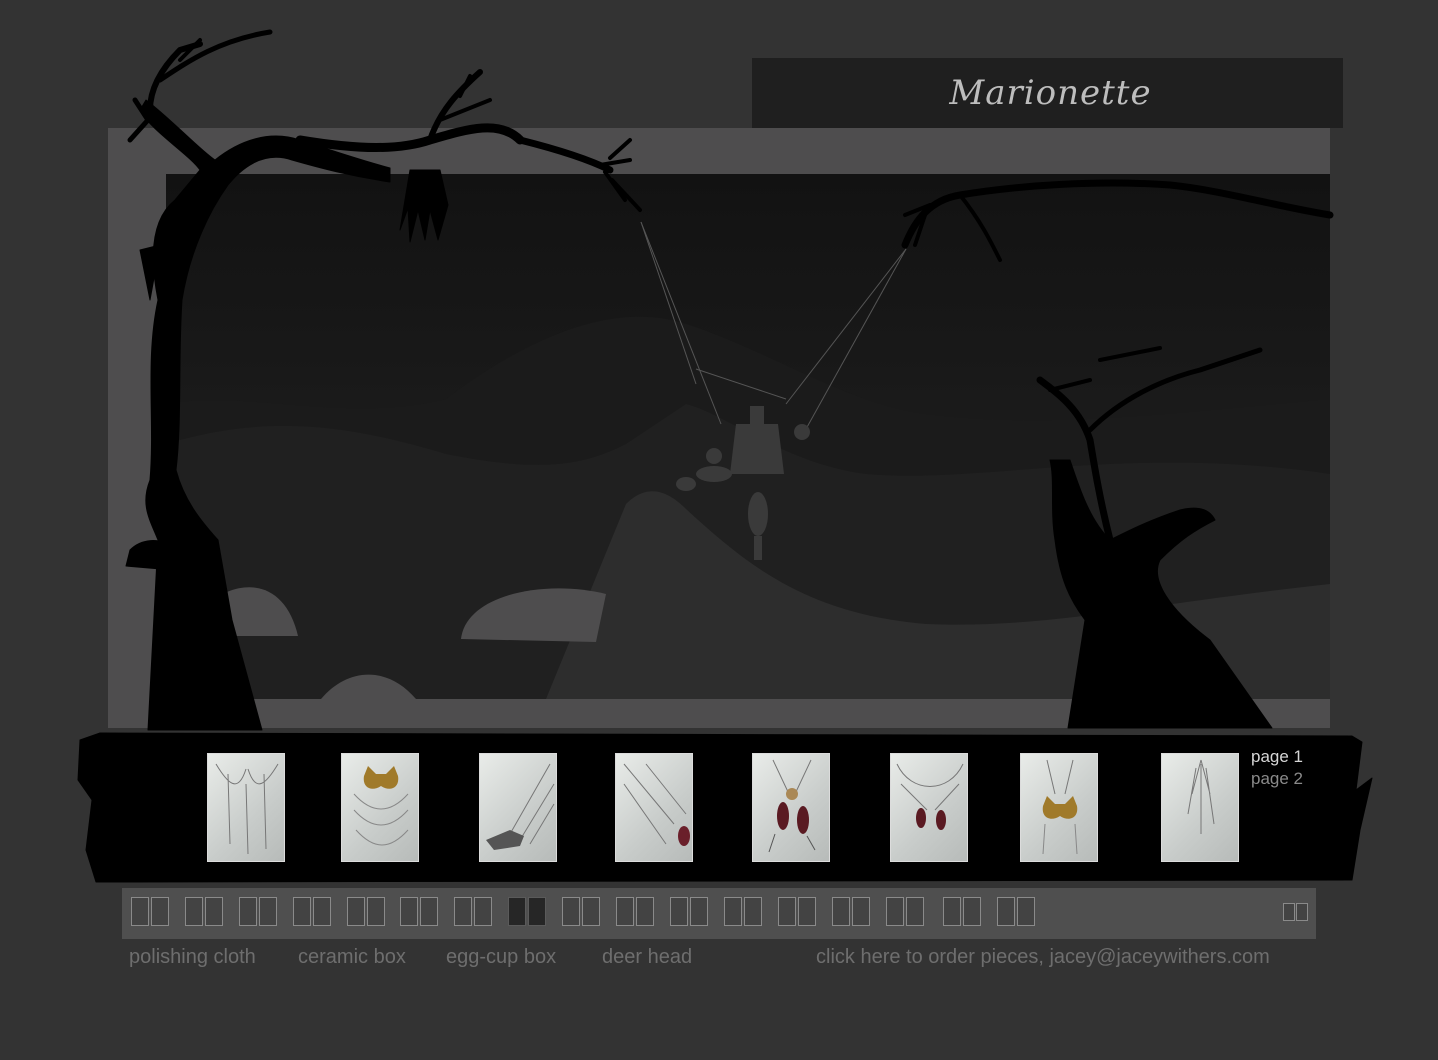 This screenshot has width=1438, height=1060. Describe the element at coordinates (1277, 779) in the screenshot. I see `page-2-link: page 2` at that location.